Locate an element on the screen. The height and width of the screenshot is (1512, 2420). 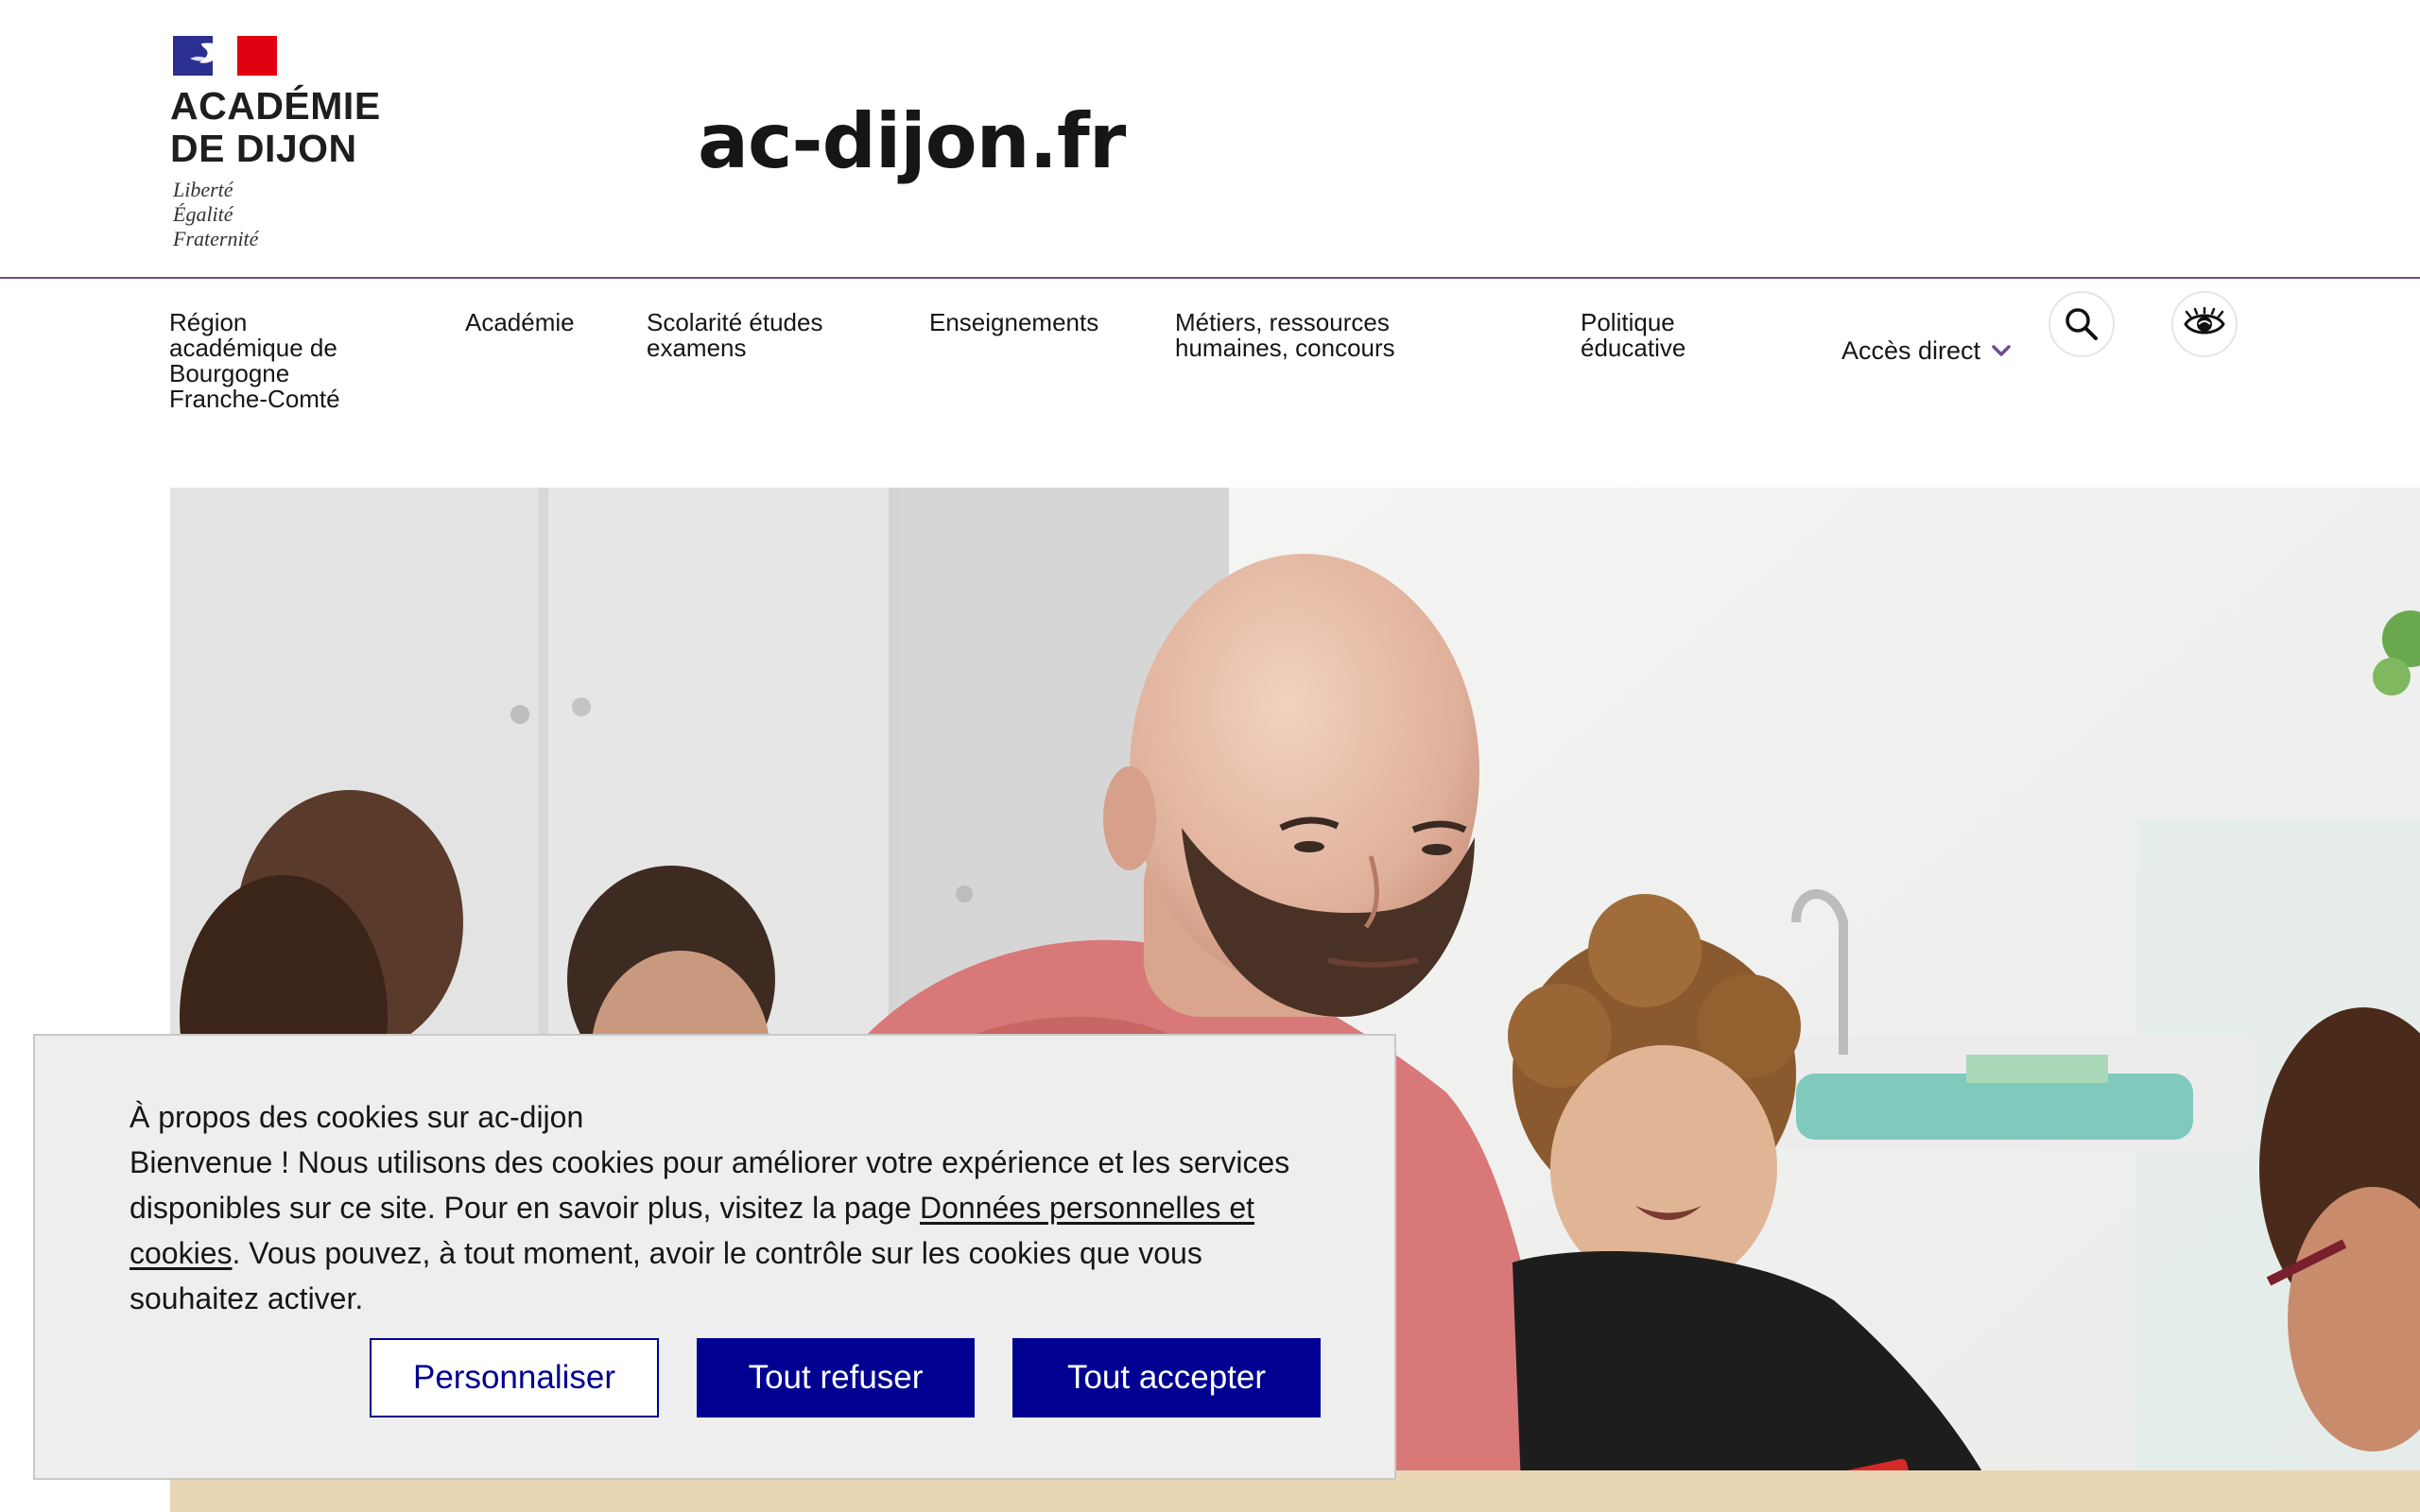
search-button is located at coordinates (2081, 324).